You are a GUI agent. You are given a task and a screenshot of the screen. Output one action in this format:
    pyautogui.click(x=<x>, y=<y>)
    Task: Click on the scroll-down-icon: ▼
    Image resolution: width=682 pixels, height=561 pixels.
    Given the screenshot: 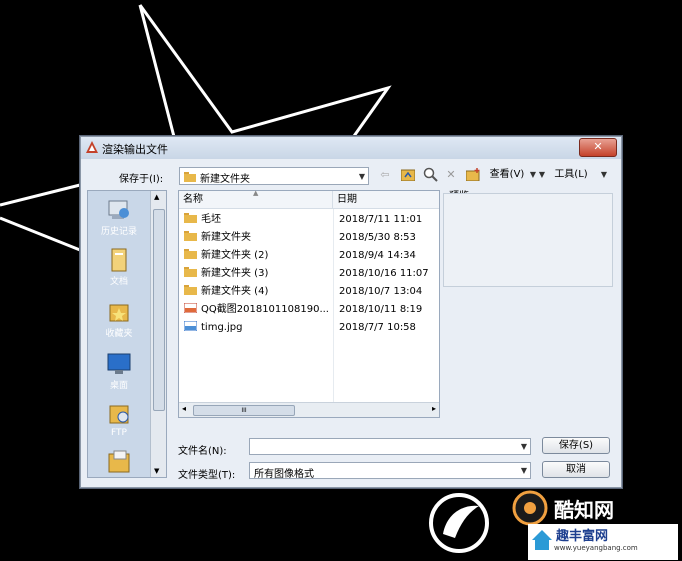 What is the action you would take?
    pyautogui.click(x=156, y=471)
    